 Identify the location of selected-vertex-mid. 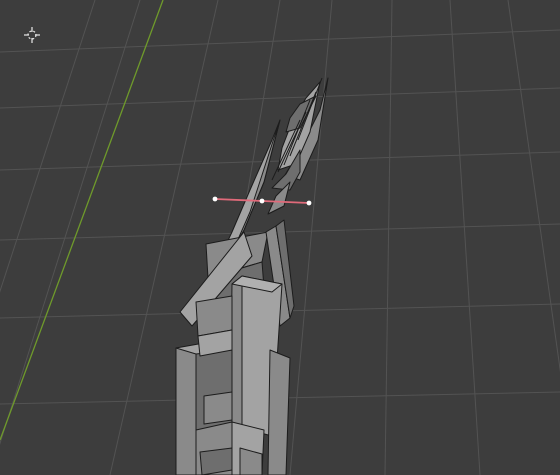
(262, 201).